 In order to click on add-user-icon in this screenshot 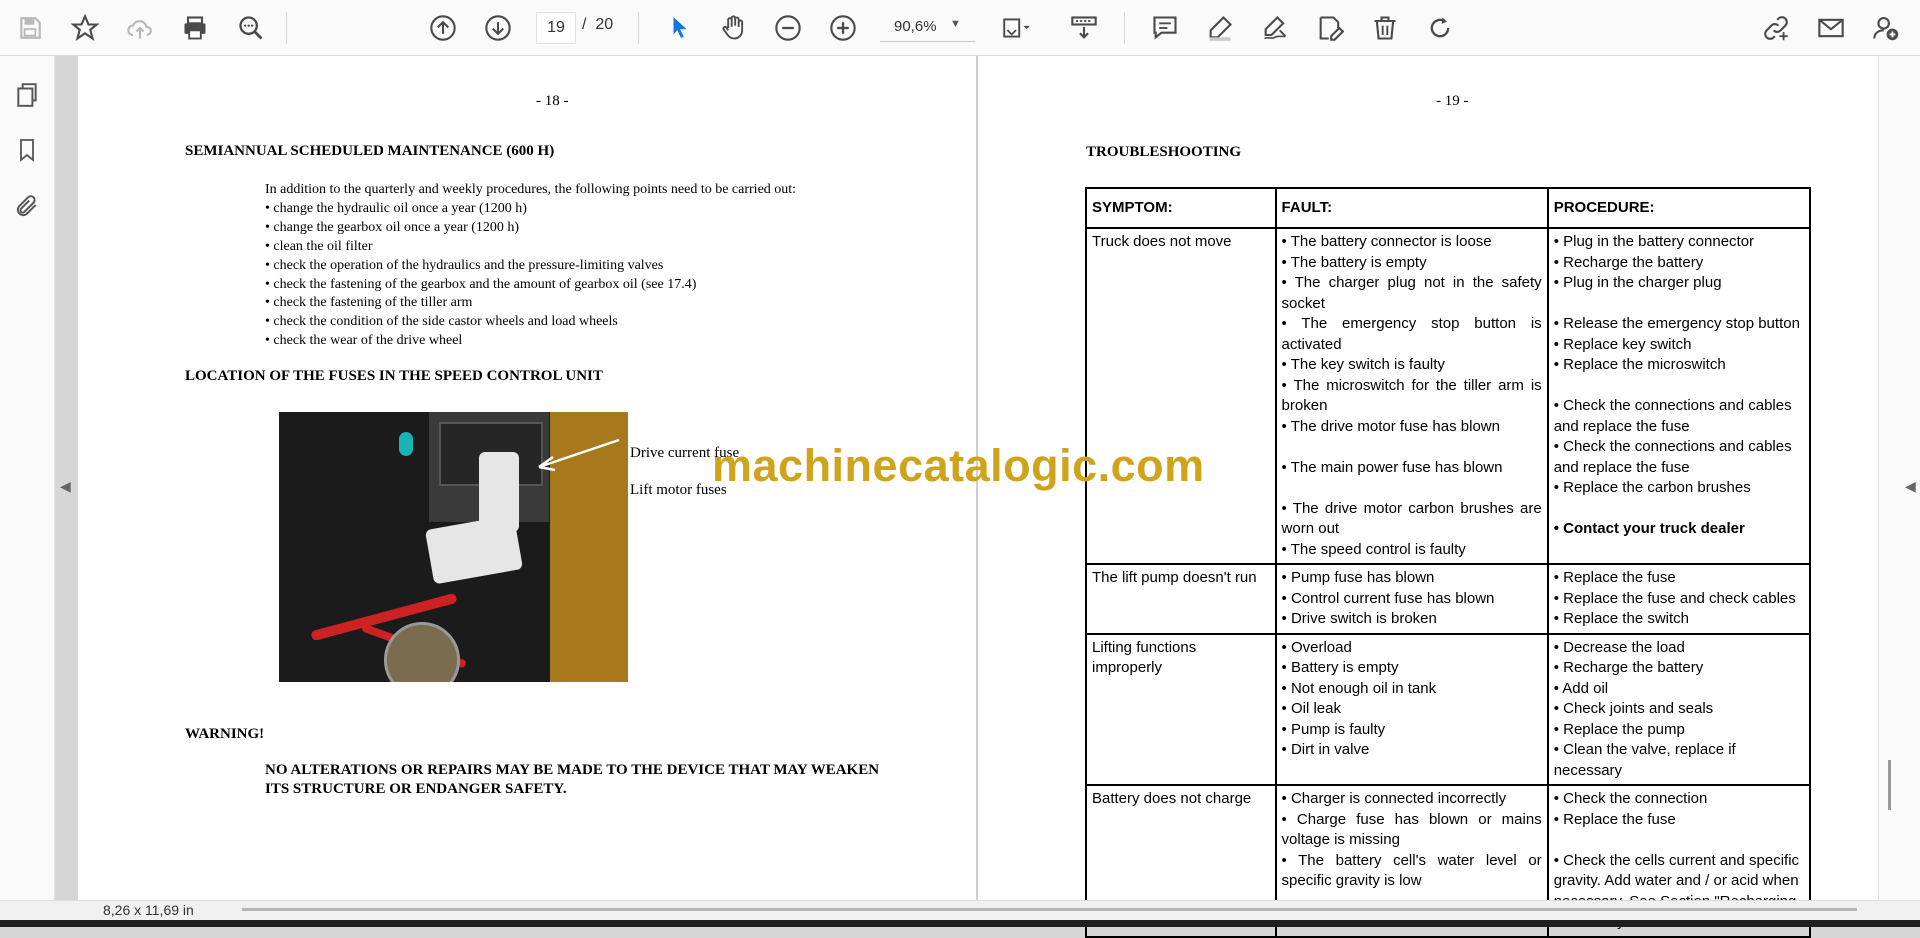, I will do `click(1886, 28)`.